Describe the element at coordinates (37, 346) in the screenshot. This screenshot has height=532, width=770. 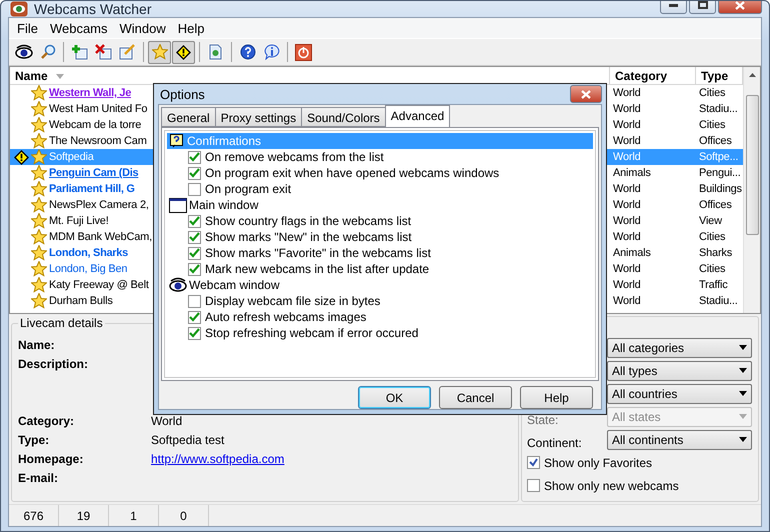
I see `field-label: Name:` at that location.